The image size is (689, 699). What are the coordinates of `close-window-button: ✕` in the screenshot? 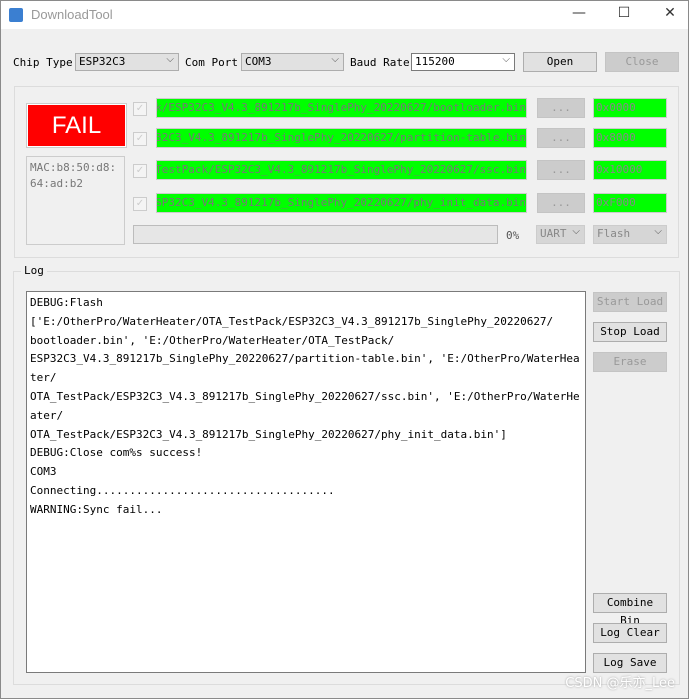 It's located at (670, 15).